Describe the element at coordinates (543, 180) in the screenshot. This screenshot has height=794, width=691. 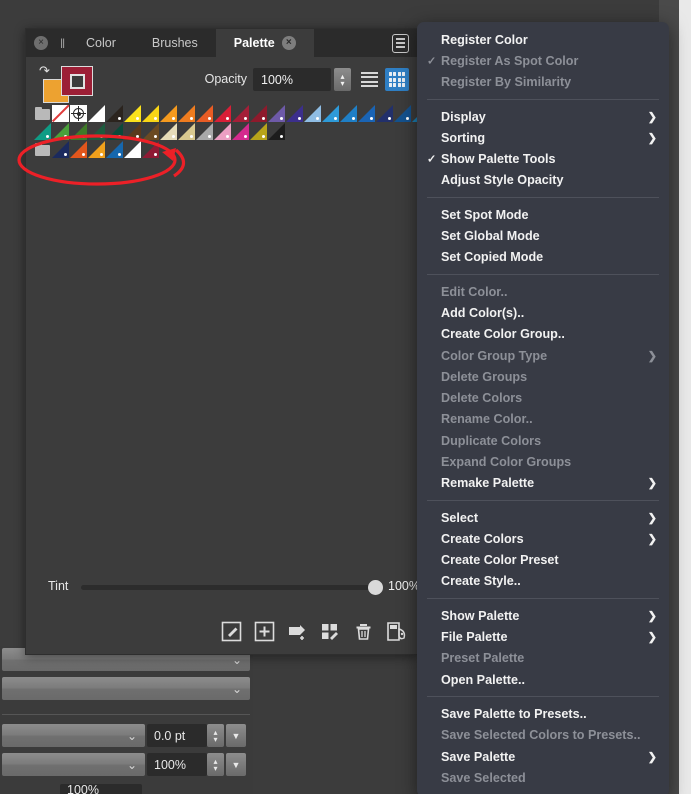
I see `menu-item-adjust-style-opacity: Adjust Style Opacity` at that location.